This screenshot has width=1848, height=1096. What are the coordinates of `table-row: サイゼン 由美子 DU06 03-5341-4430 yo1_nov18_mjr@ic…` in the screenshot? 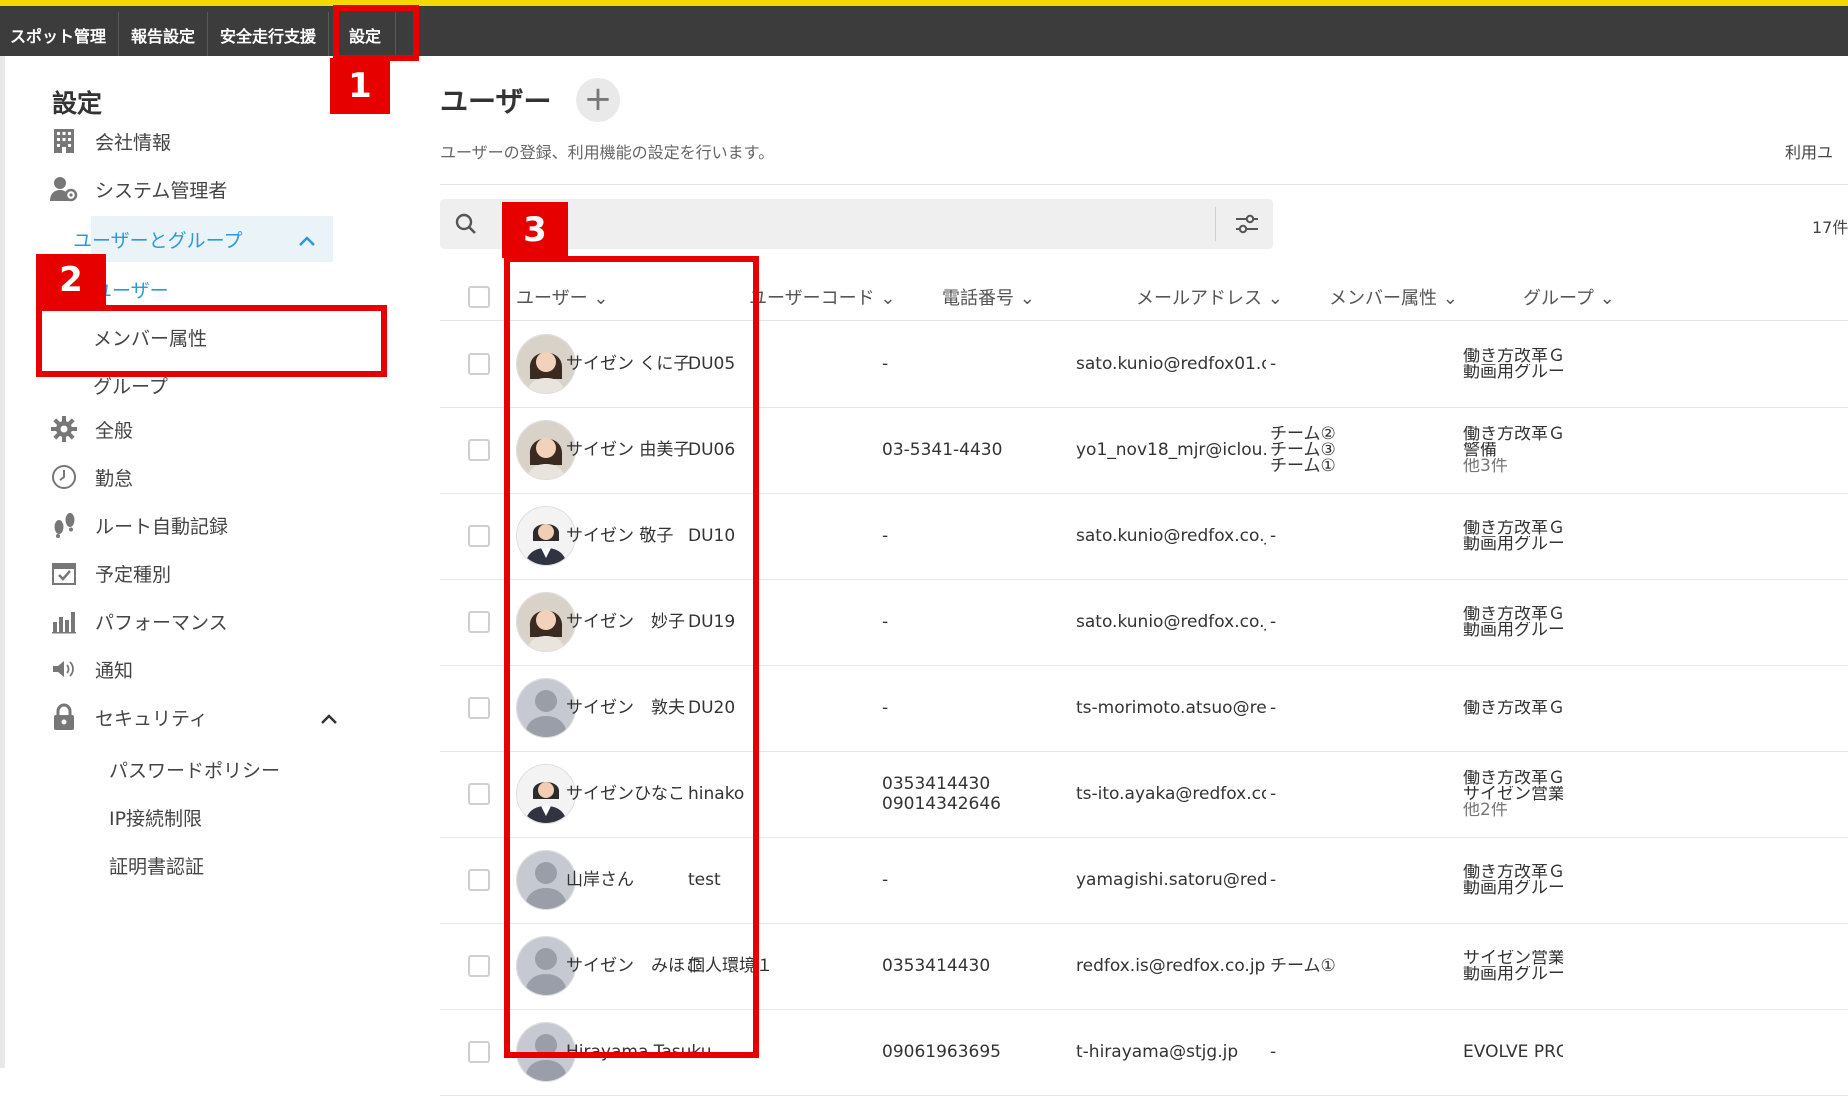 It's located at (1144, 450).